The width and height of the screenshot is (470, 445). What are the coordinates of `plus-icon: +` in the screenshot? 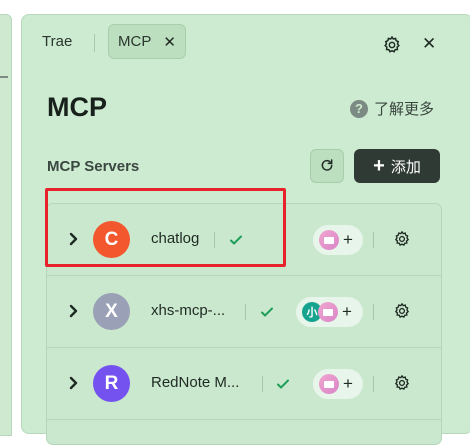 It's located at (379, 166).